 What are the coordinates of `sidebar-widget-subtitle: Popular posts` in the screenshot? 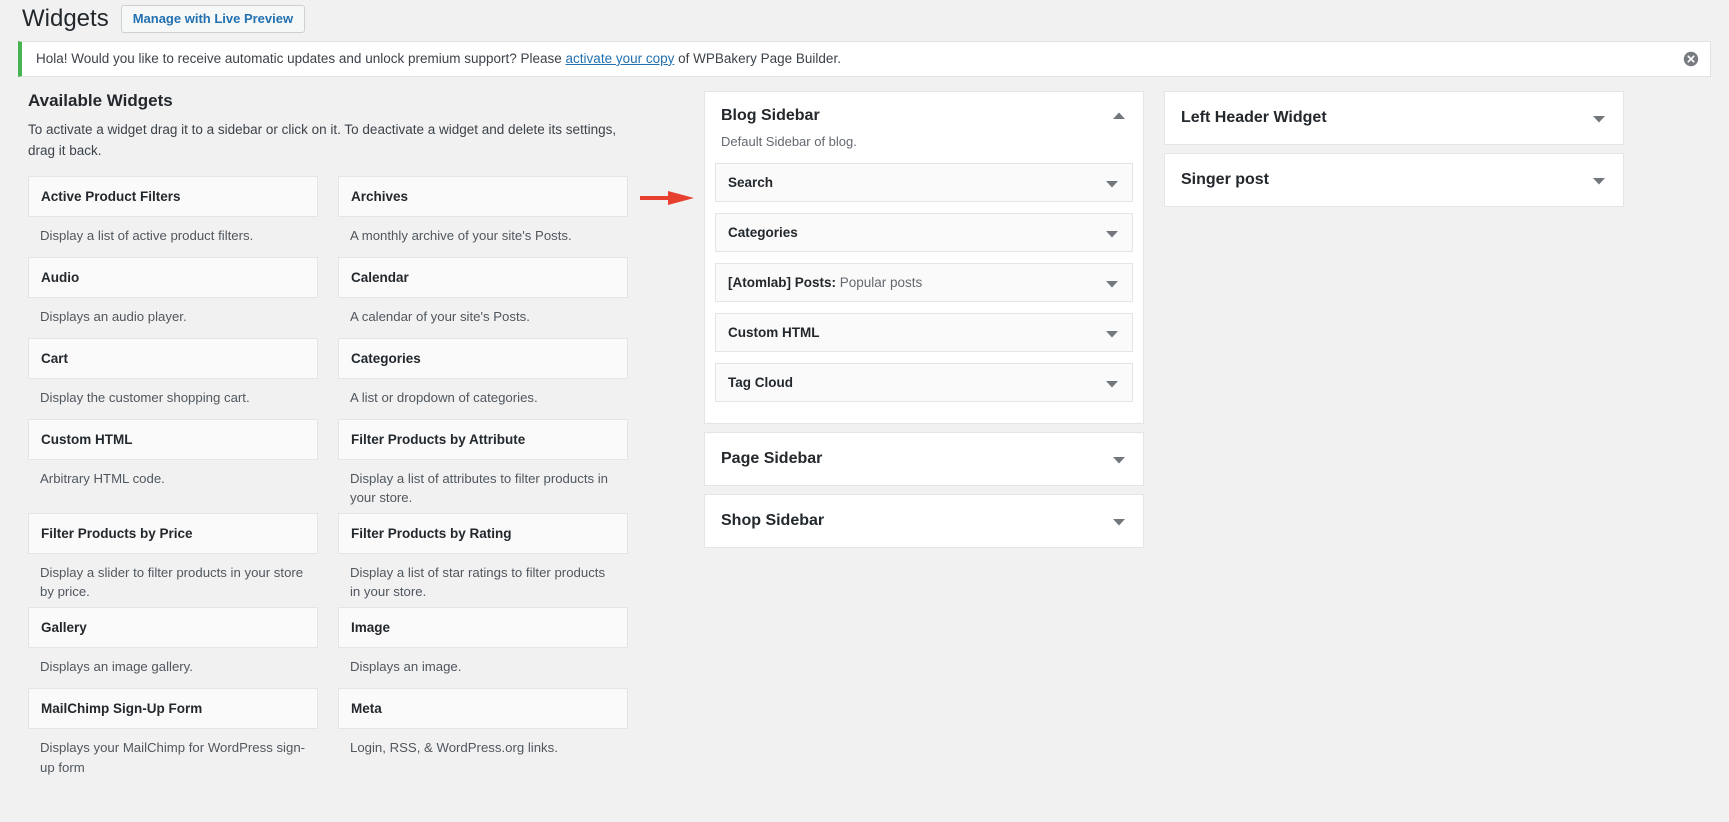 It's located at (879, 283).